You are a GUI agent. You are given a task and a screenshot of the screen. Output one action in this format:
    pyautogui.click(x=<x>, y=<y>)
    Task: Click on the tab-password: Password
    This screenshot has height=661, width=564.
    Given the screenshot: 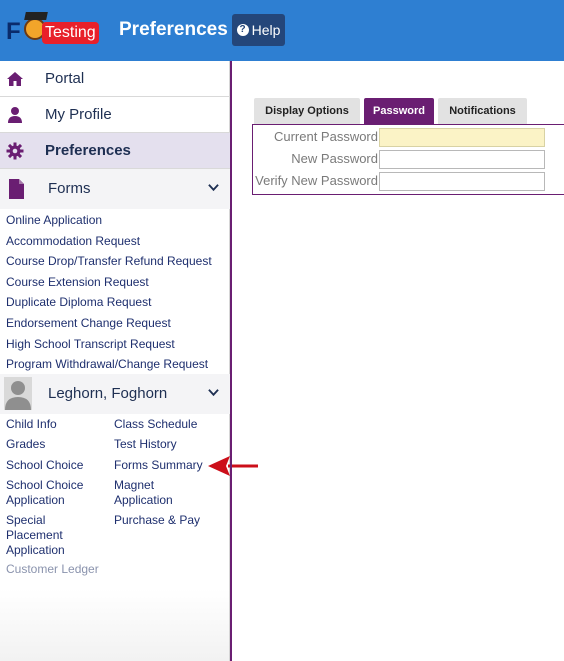 What is the action you would take?
    pyautogui.click(x=399, y=111)
    